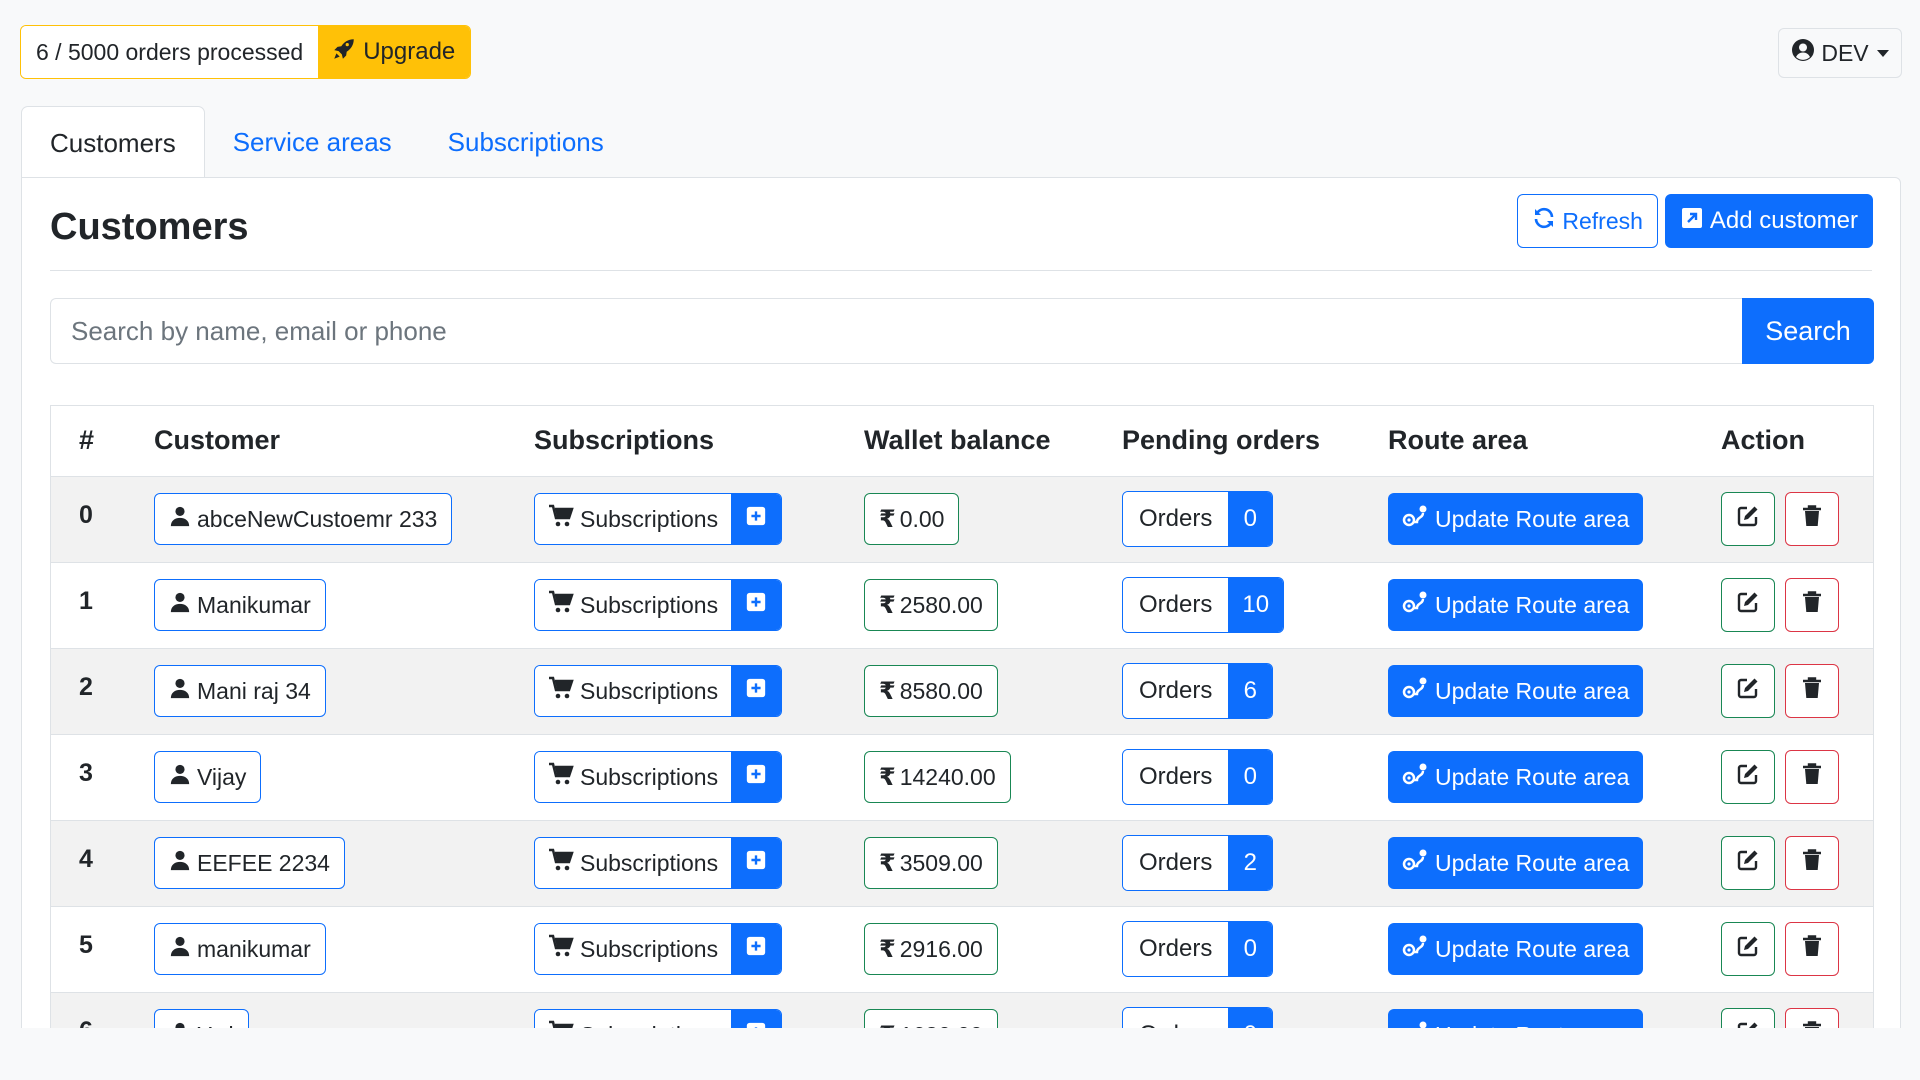  What do you see at coordinates (102, 691) in the screenshot?
I see `row-index: 2` at bounding box center [102, 691].